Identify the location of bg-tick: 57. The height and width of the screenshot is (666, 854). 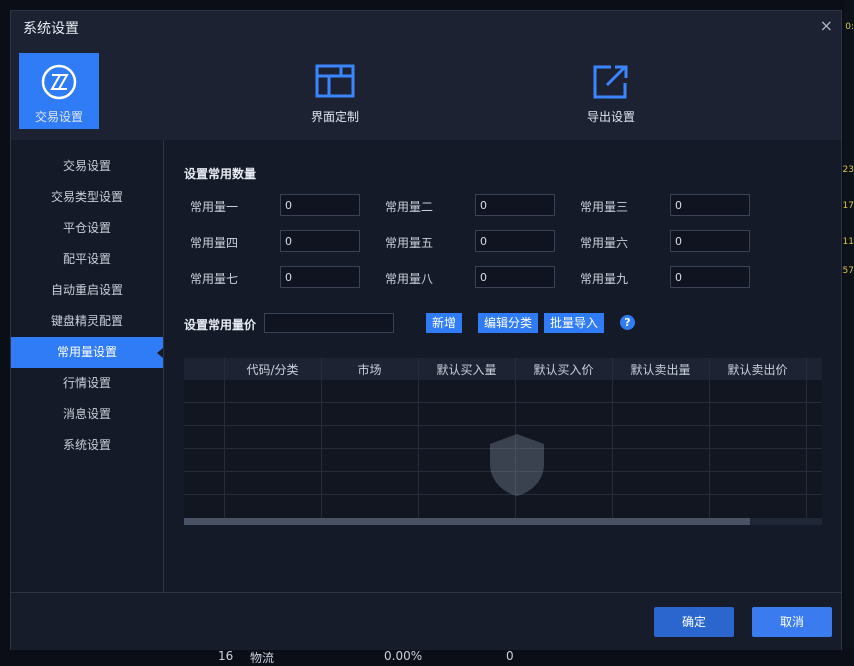
(848, 271).